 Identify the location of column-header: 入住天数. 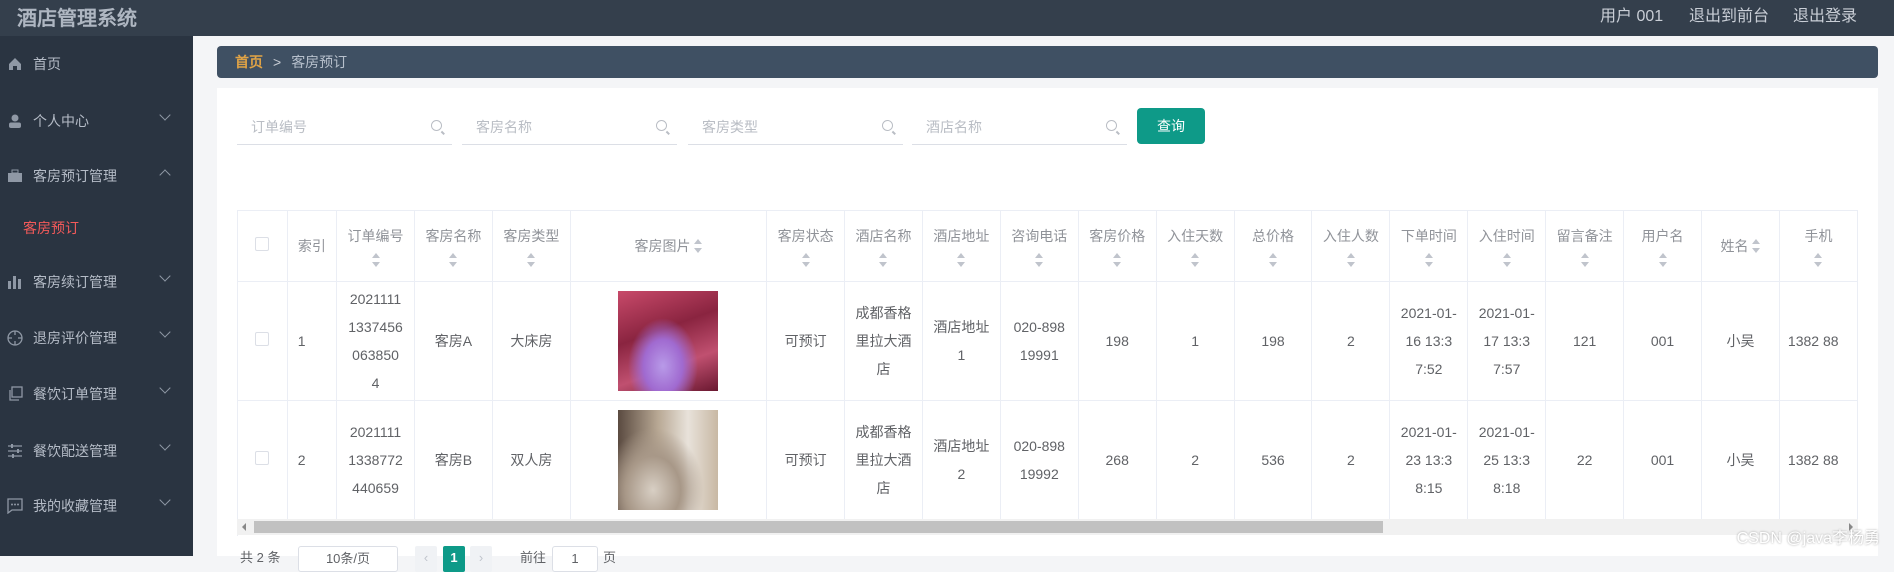
(1195, 246).